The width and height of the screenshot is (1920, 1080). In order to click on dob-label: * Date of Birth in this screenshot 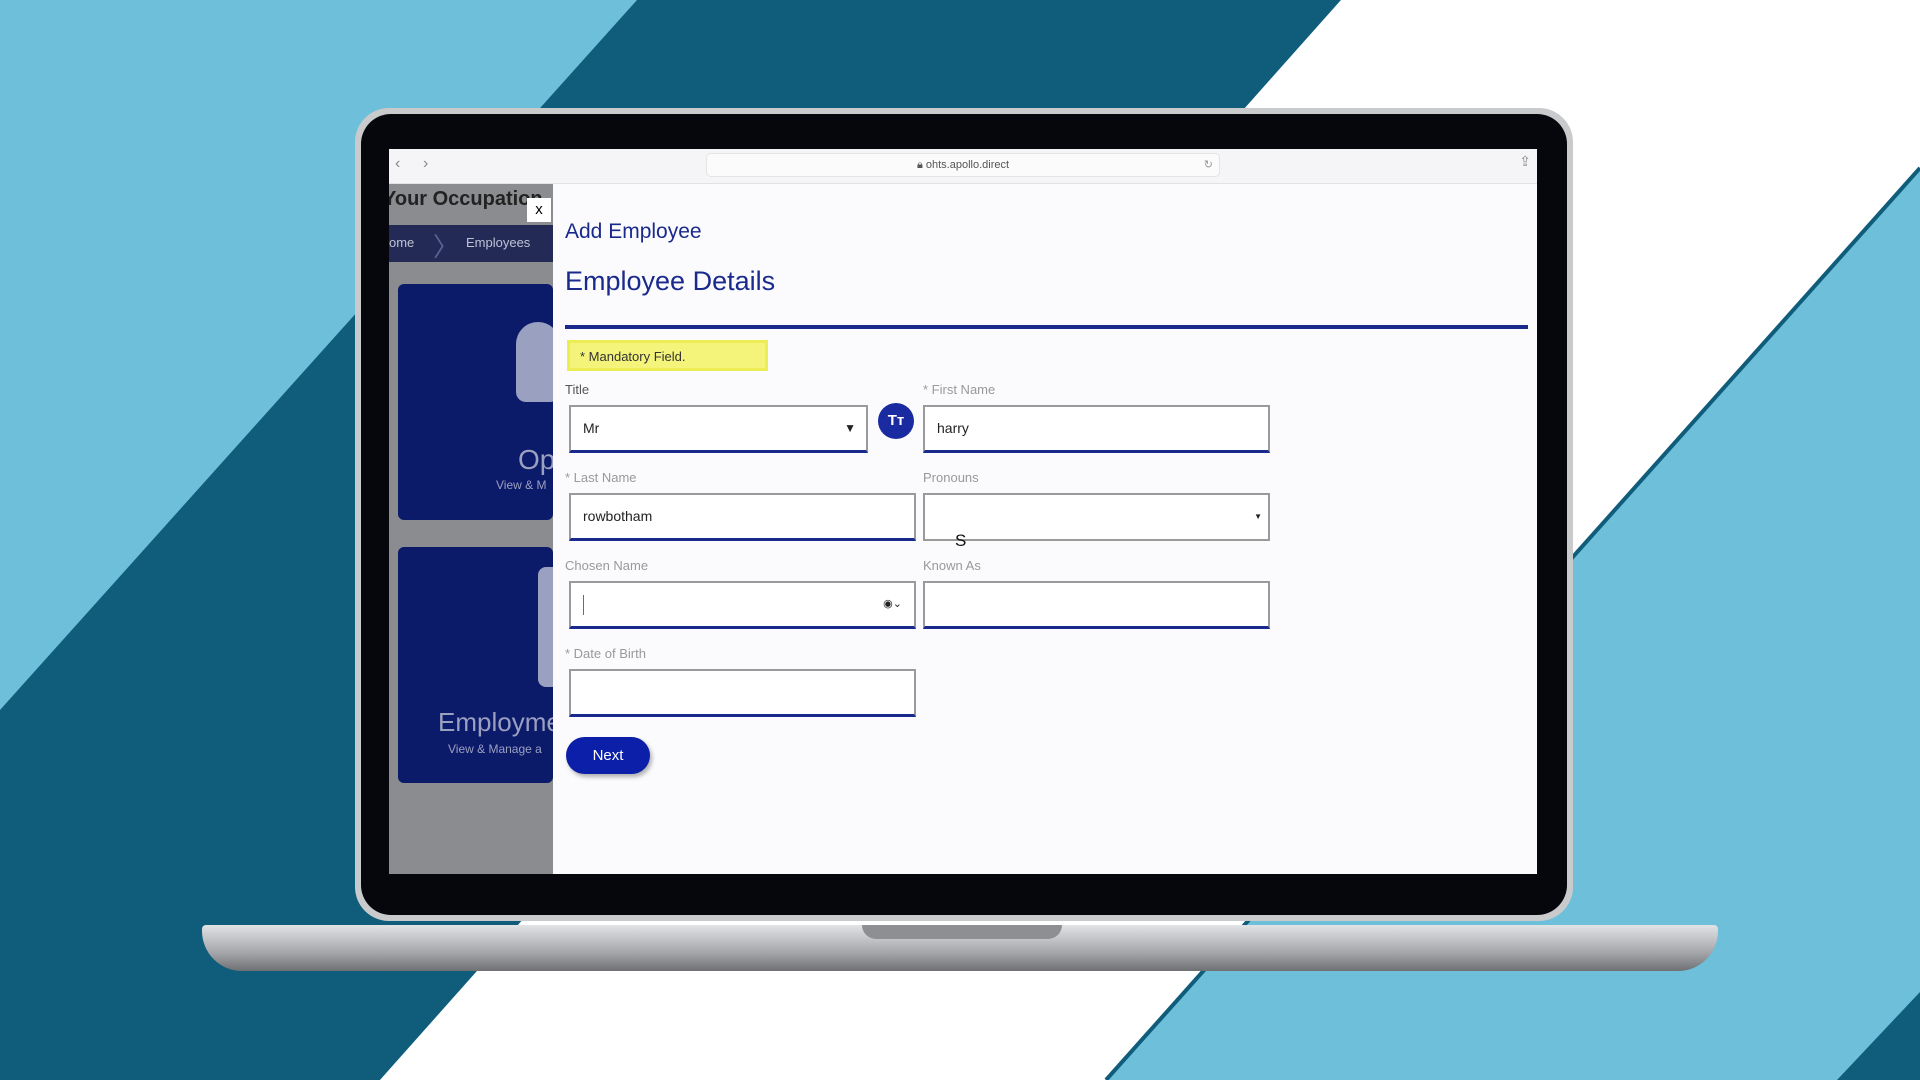, I will do `click(605, 653)`.